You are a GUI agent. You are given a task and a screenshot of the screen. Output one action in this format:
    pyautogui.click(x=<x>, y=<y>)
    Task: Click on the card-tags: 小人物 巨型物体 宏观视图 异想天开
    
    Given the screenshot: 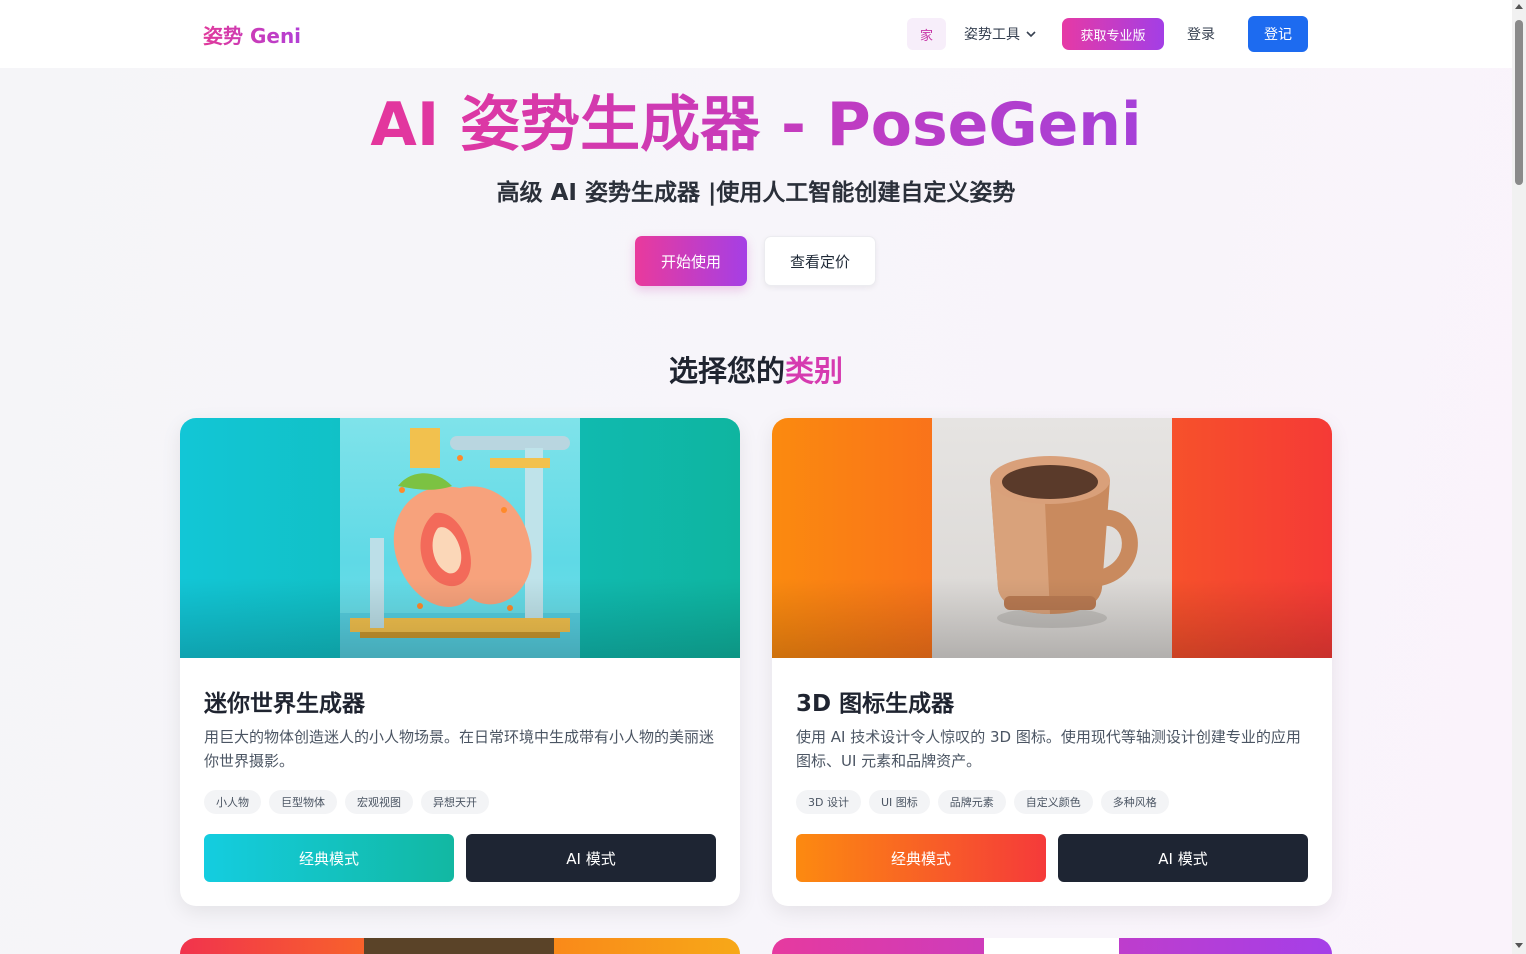 What is the action you would take?
    pyautogui.click(x=346, y=802)
    